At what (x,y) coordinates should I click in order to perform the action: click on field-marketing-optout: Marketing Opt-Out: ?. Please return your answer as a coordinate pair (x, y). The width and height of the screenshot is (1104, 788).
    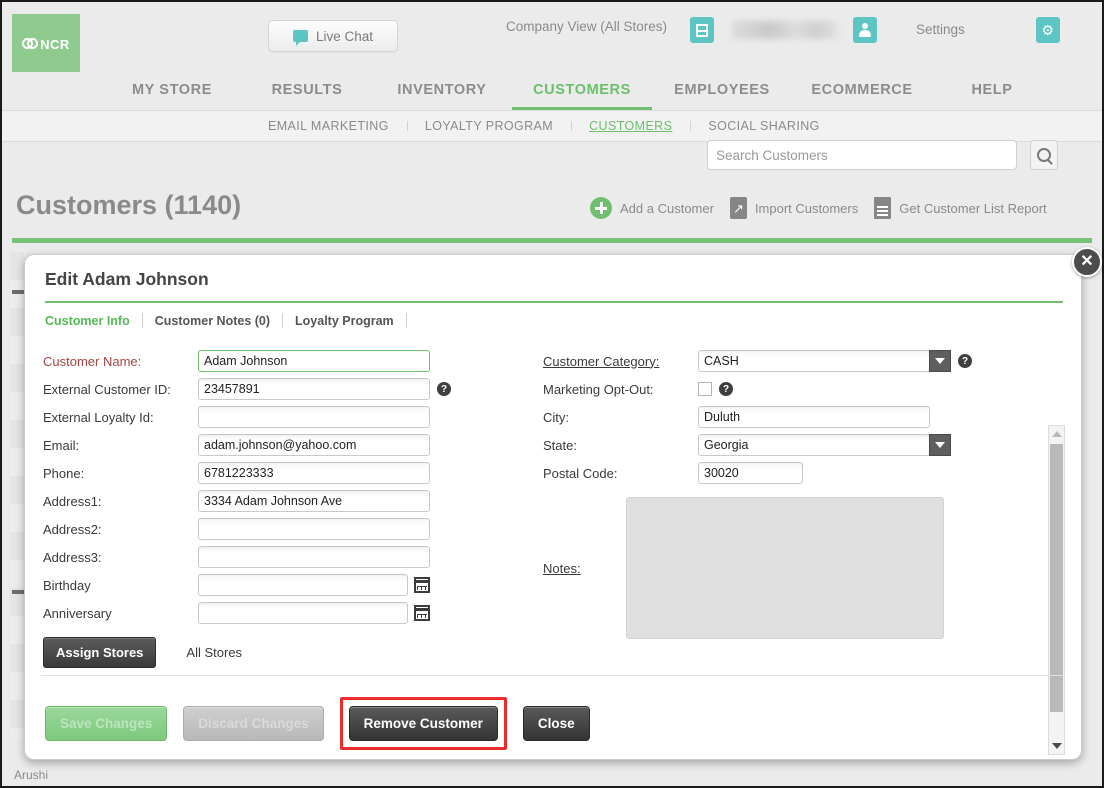
    Looking at the image, I should click on (778, 389).